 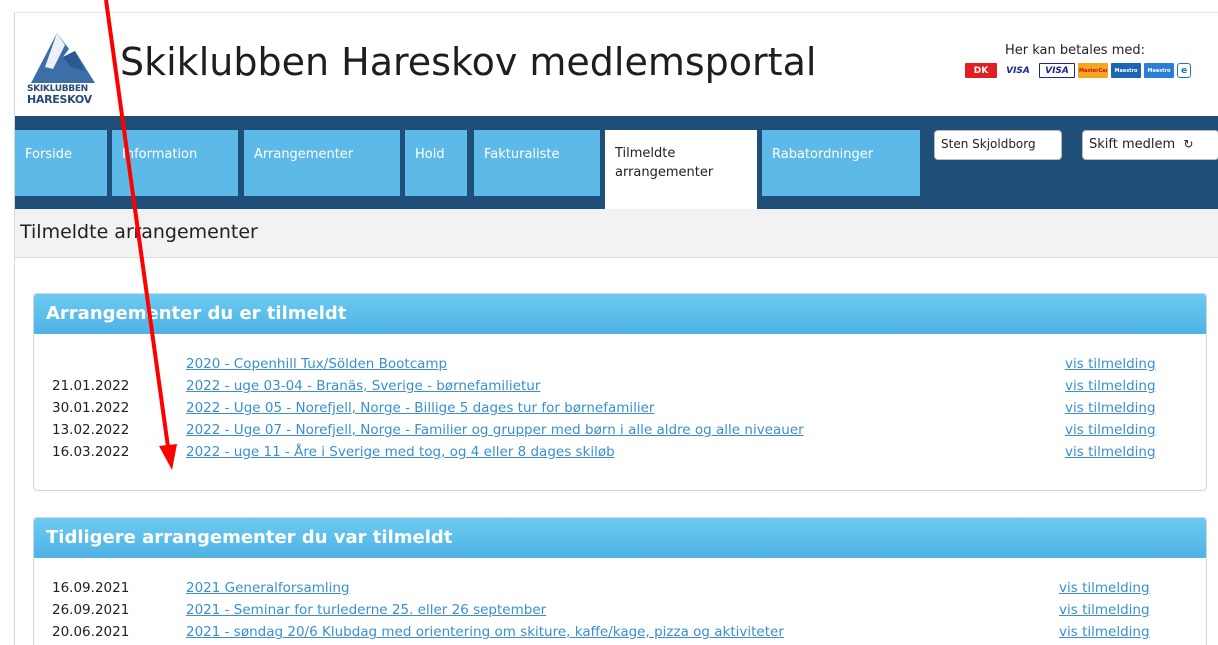 I want to click on event-date: 21.01.2022, so click(x=91, y=386).